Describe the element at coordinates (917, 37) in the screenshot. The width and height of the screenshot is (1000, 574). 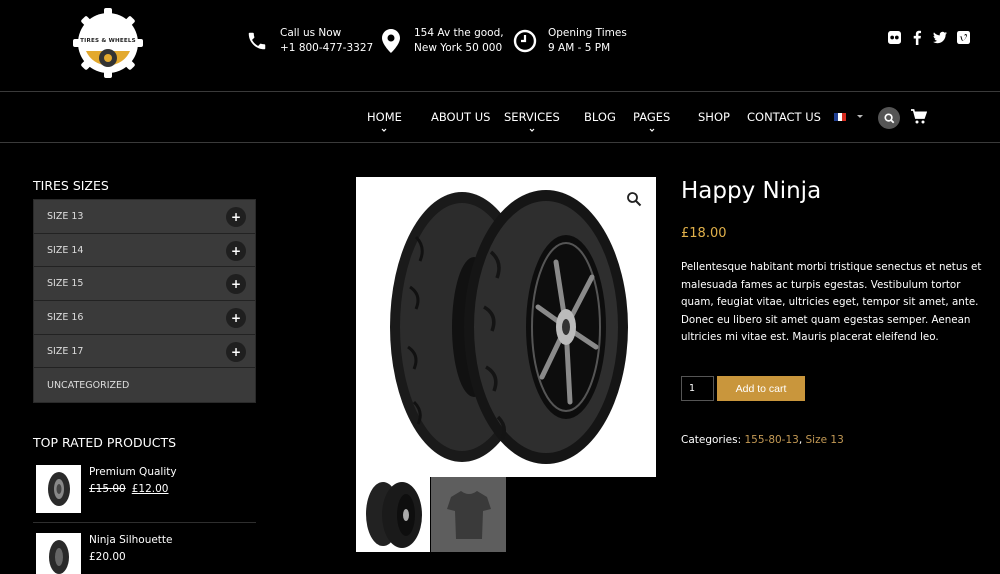
I see `facebook-icon` at that location.